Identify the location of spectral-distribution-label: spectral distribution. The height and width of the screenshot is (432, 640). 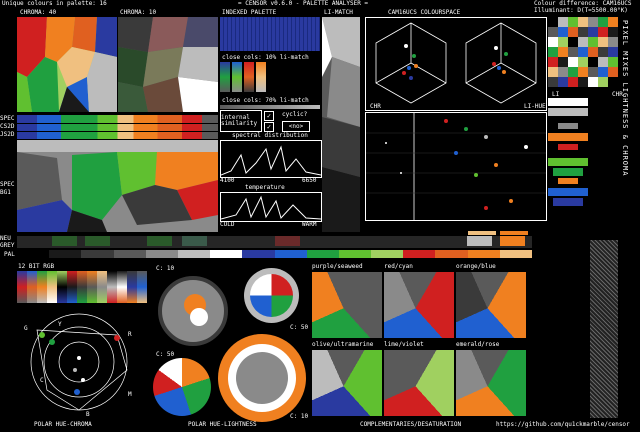
(270, 135).